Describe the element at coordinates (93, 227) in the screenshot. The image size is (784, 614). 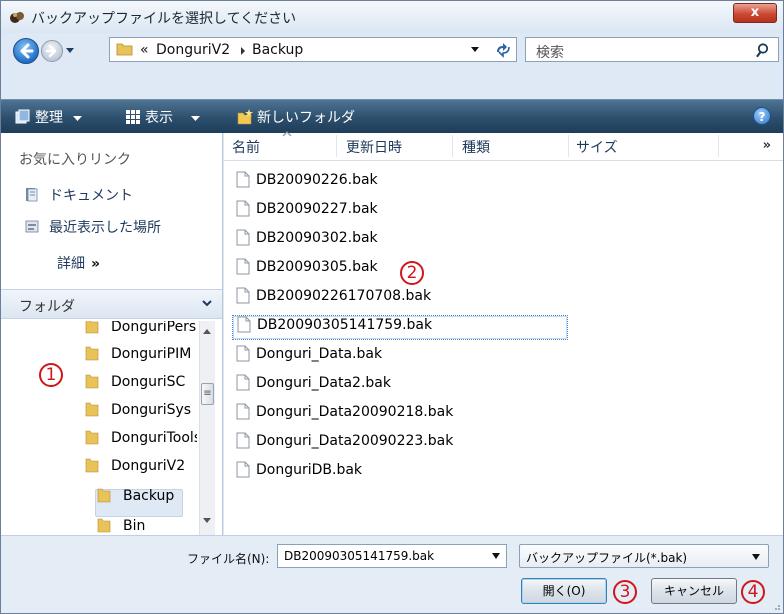
I see `favorite-recent-places: 最近表示した場所` at that location.